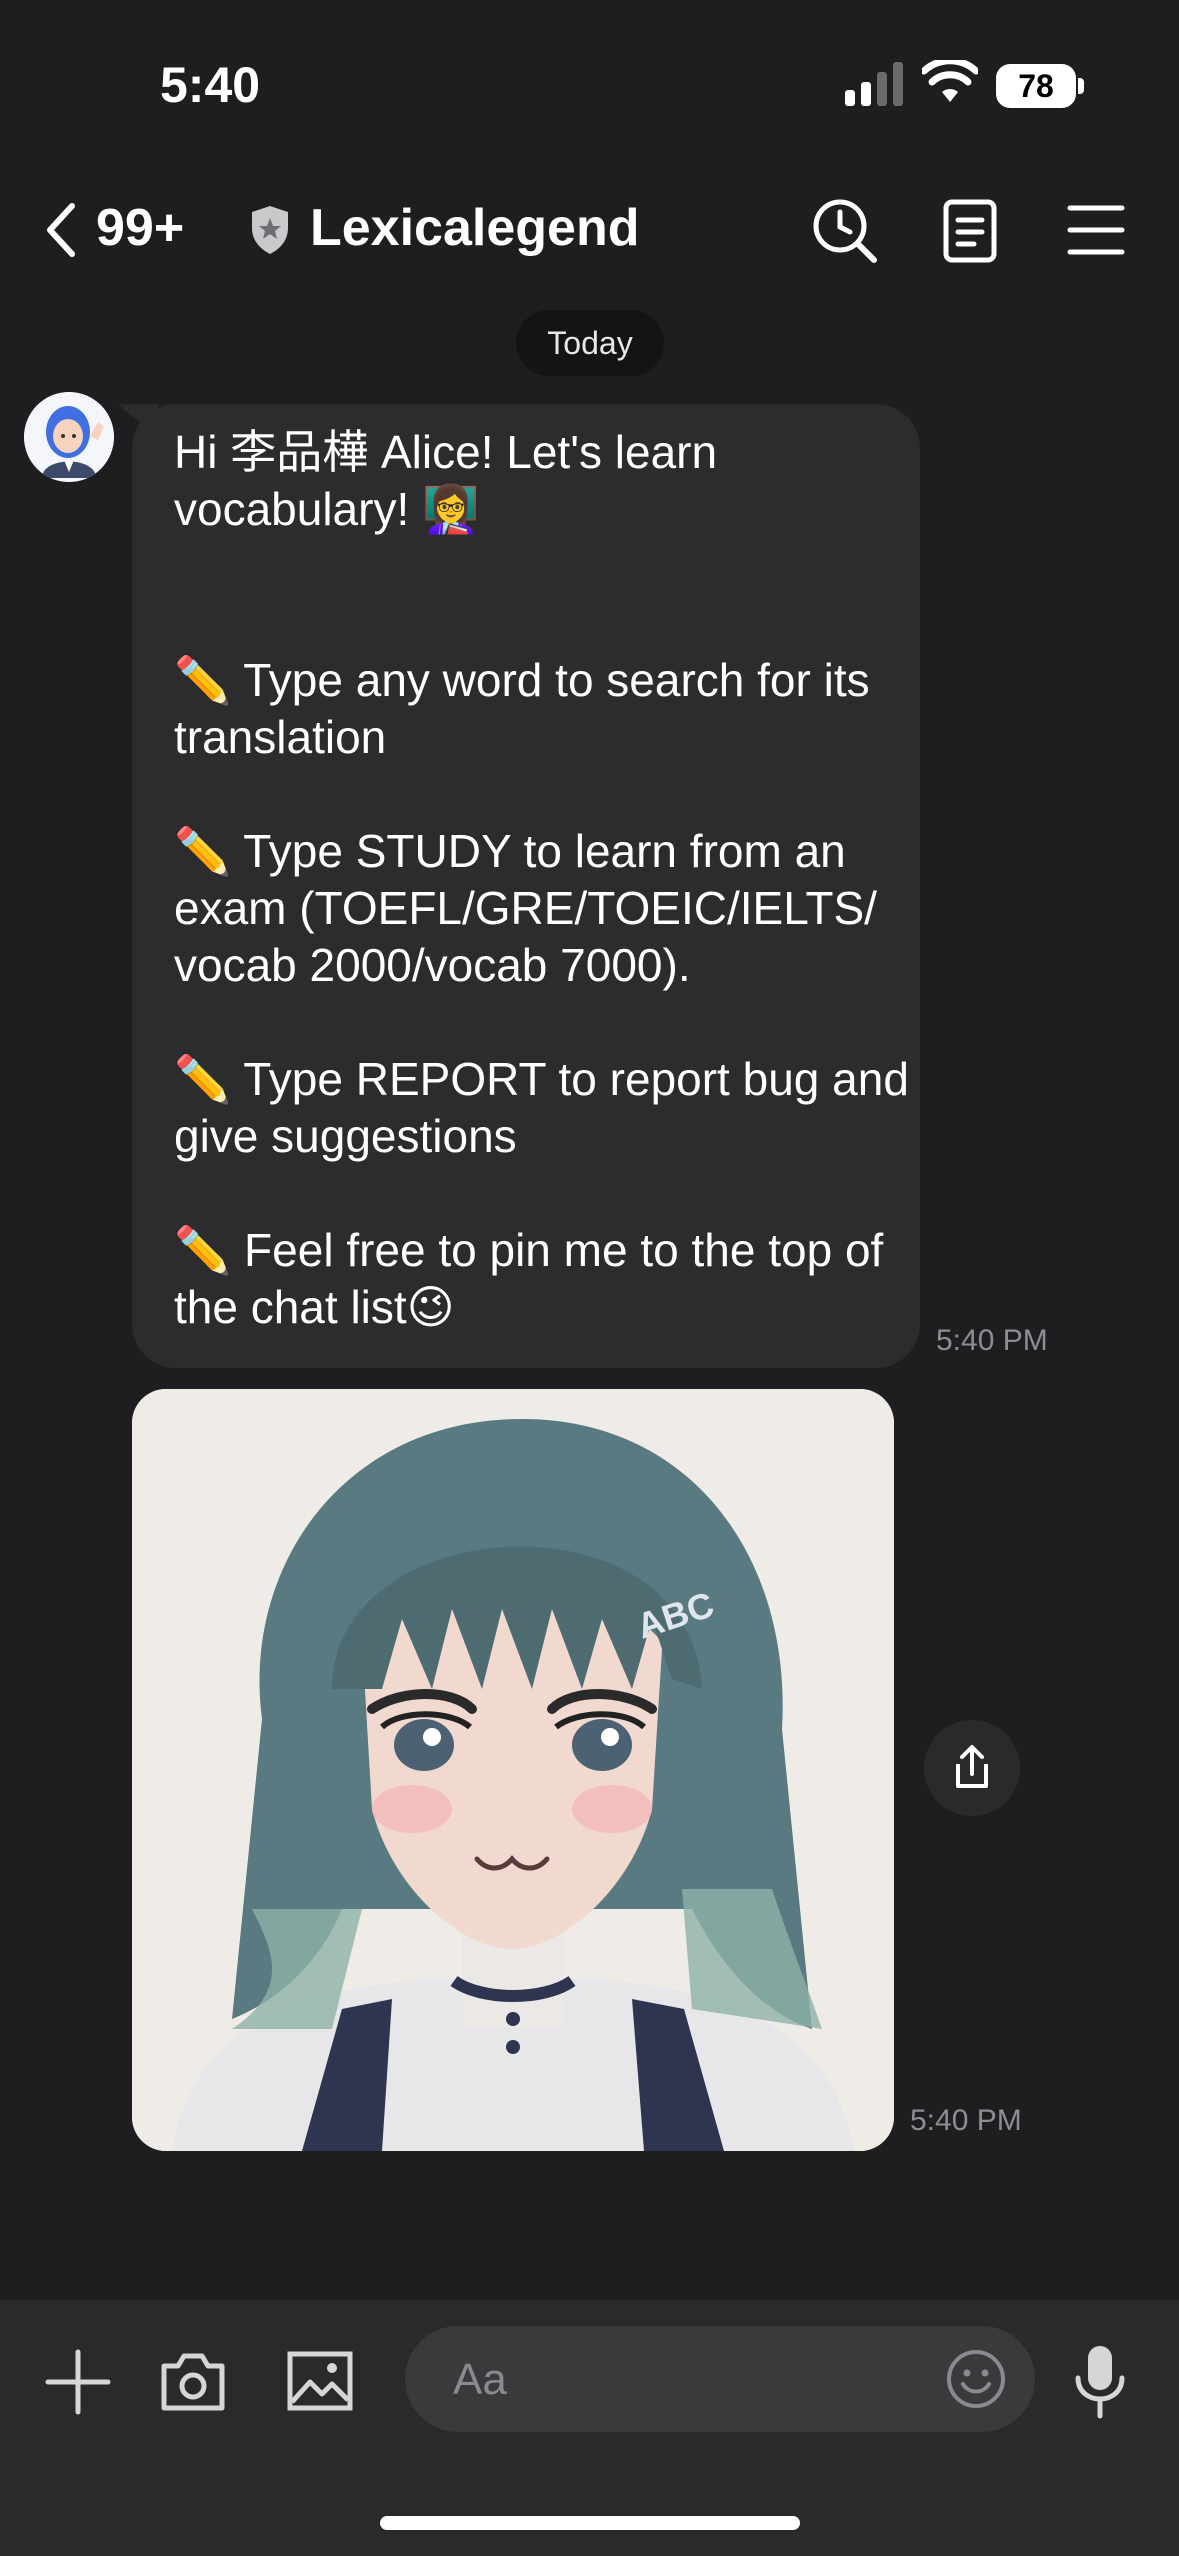  What do you see at coordinates (970, 230) in the screenshot?
I see `notes-icon` at bounding box center [970, 230].